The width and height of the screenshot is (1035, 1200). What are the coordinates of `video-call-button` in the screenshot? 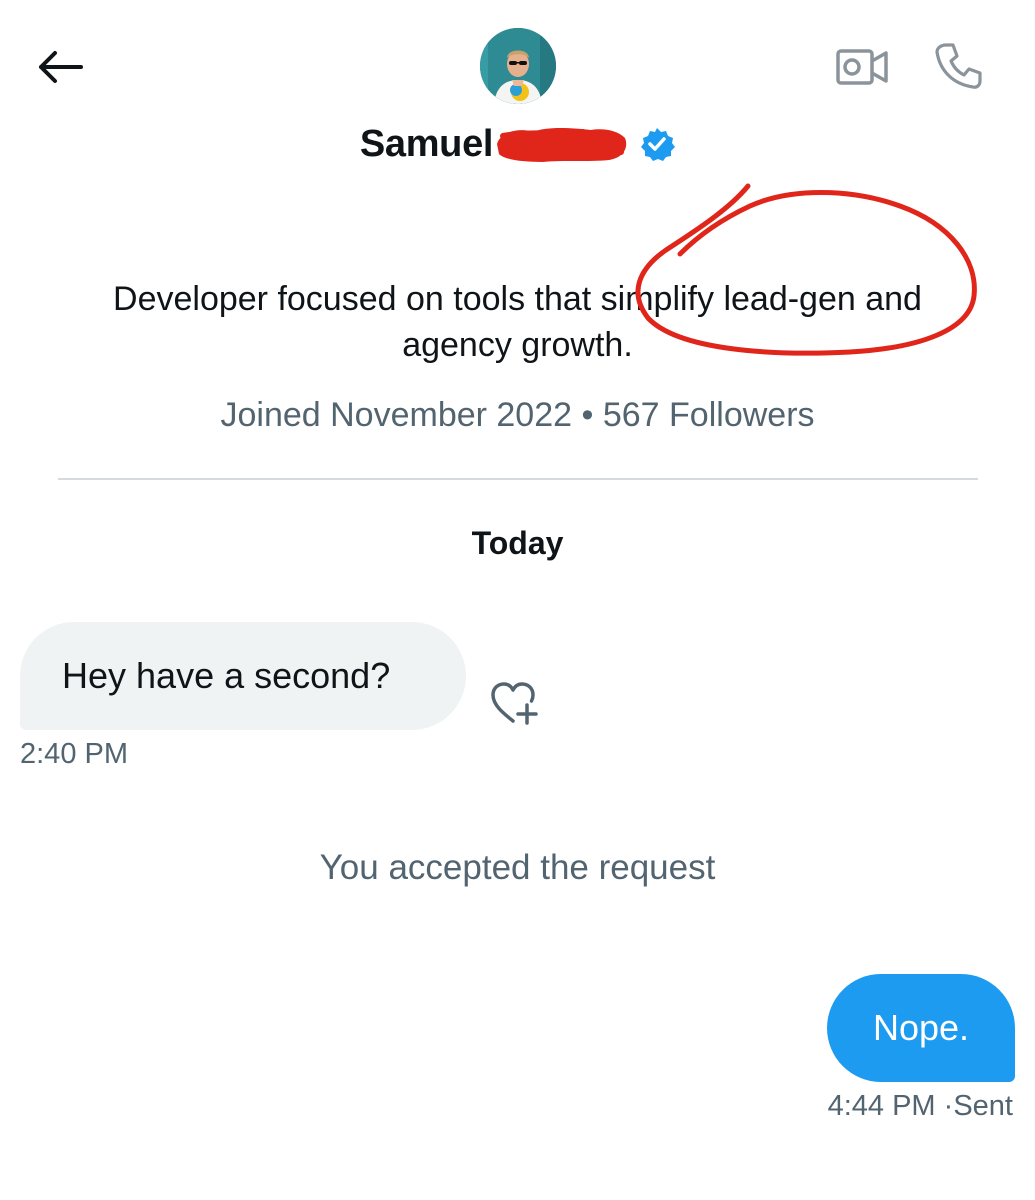 It's located at (862, 67).